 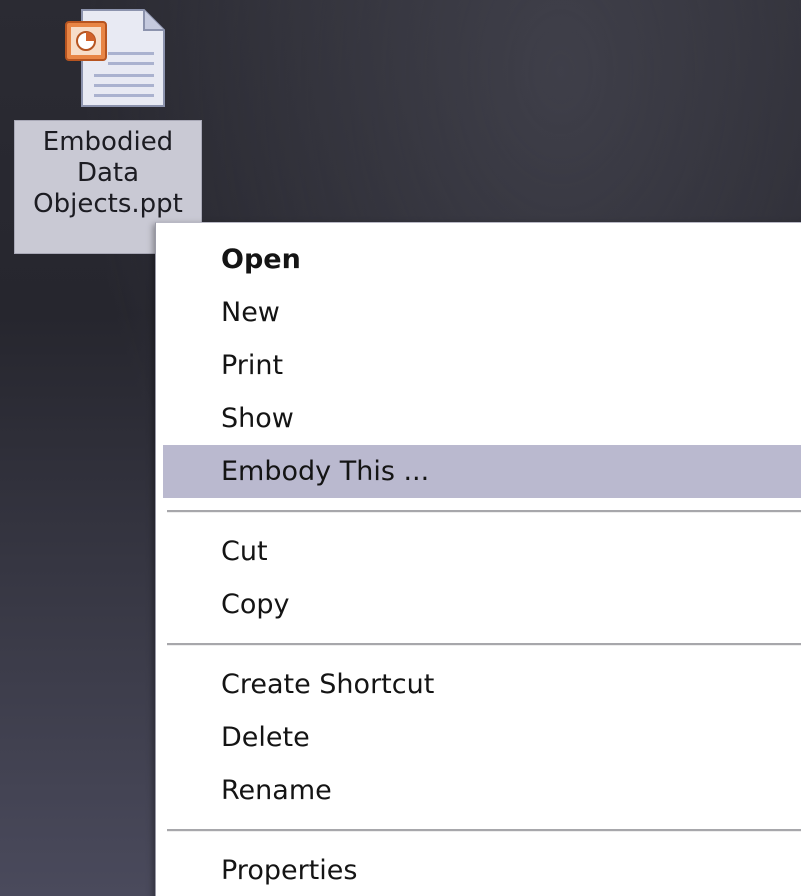 What do you see at coordinates (482, 870) in the screenshot?
I see `menu-item-properties: Properties` at bounding box center [482, 870].